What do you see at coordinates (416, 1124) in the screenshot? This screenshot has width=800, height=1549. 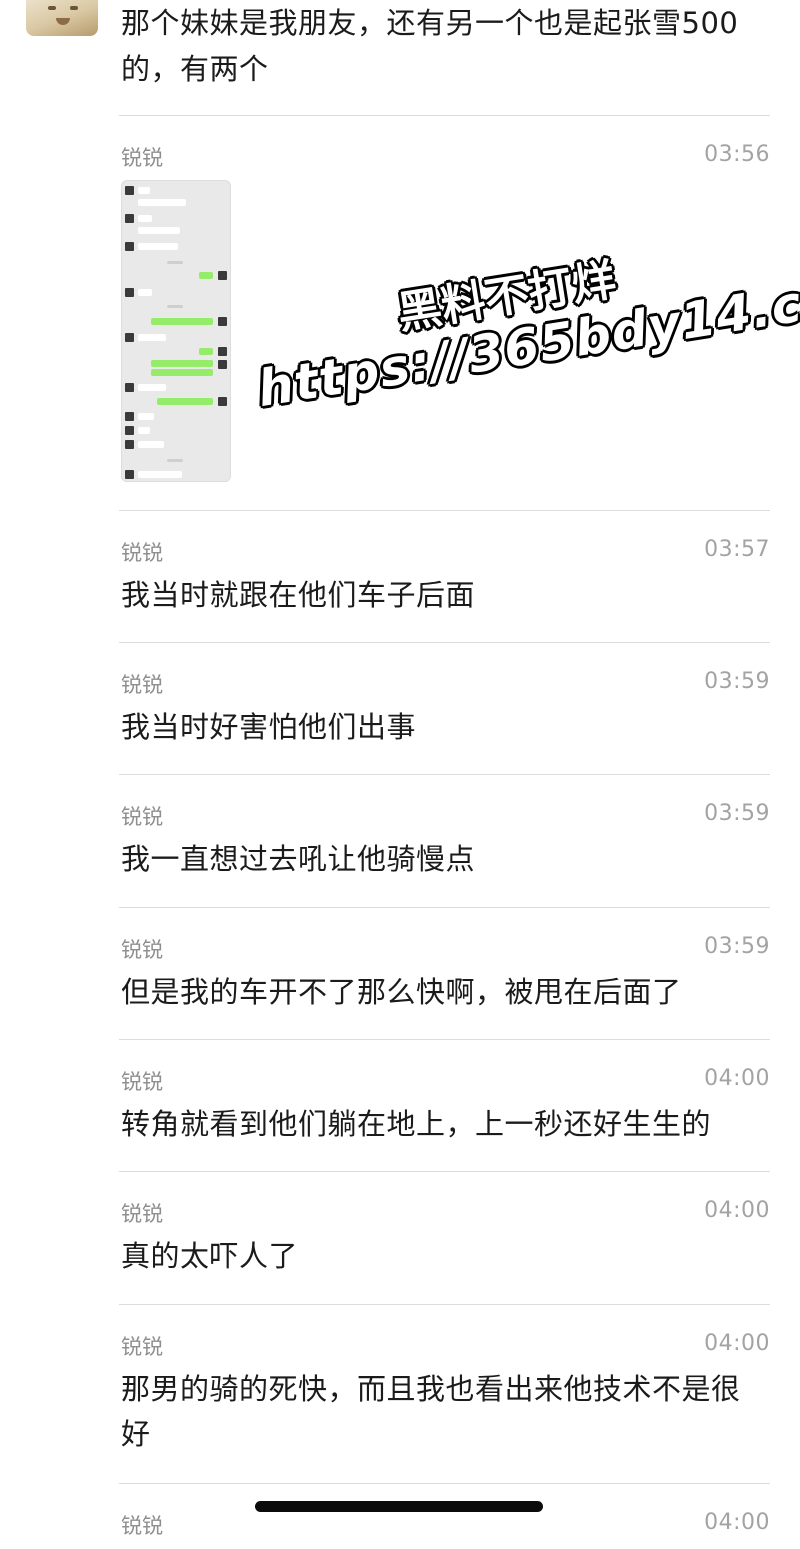 I see `message-text: 转角就看到他们躺在地上，上一秒还好生生的` at bounding box center [416, 1124].